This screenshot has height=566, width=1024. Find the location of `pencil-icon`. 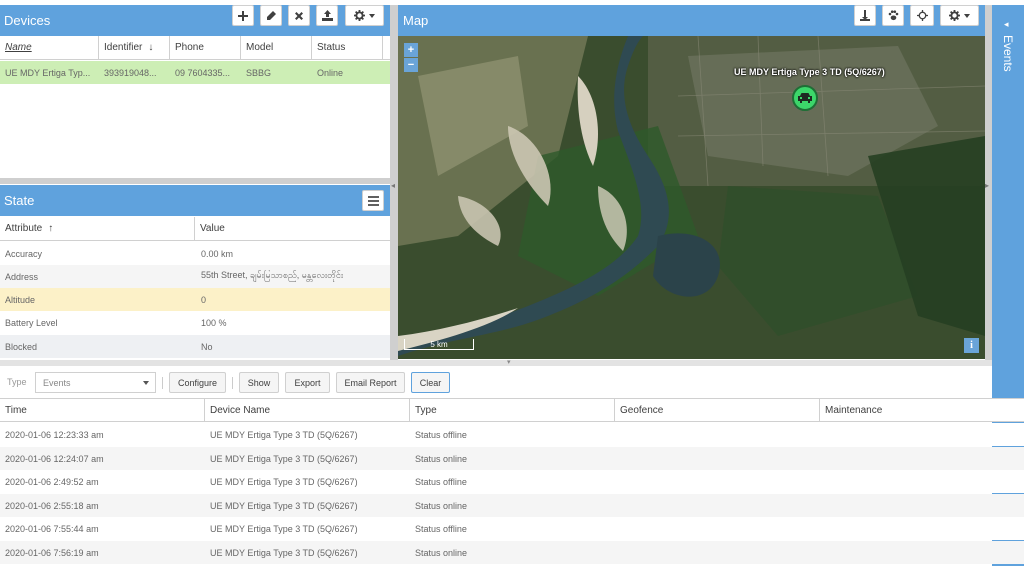

pencil-icon is located at coordinates (271, 15).